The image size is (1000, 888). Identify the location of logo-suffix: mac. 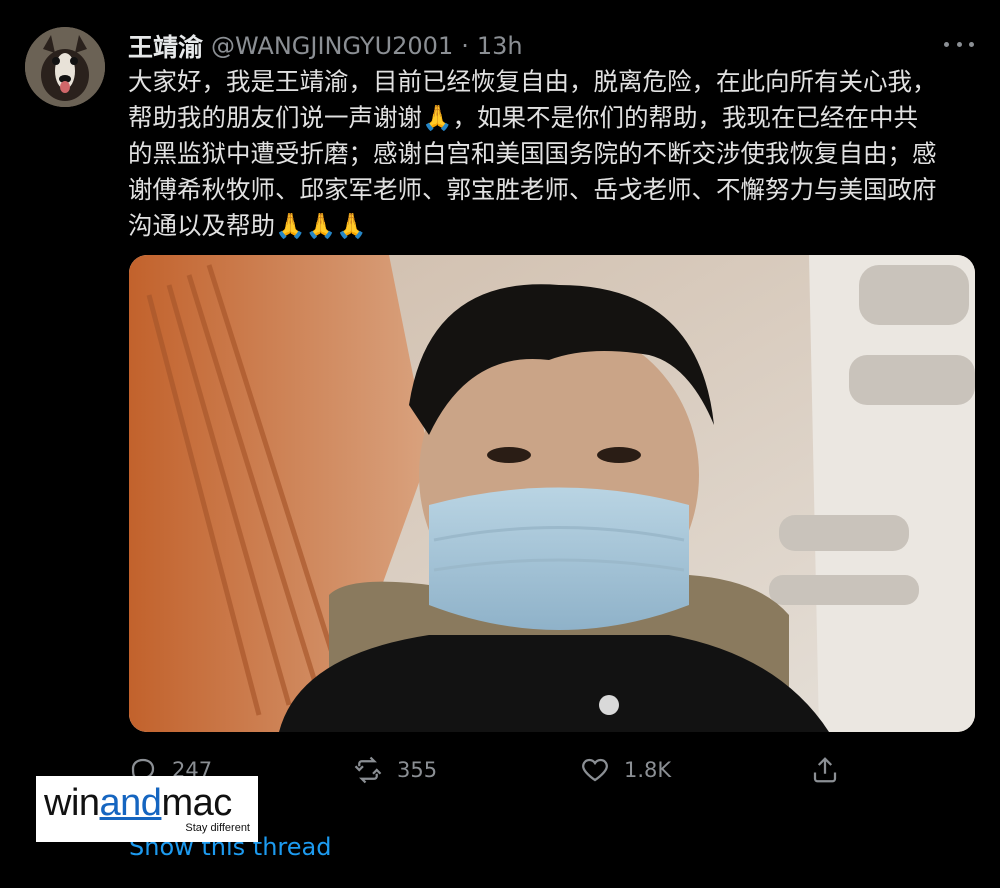
(196, 803).